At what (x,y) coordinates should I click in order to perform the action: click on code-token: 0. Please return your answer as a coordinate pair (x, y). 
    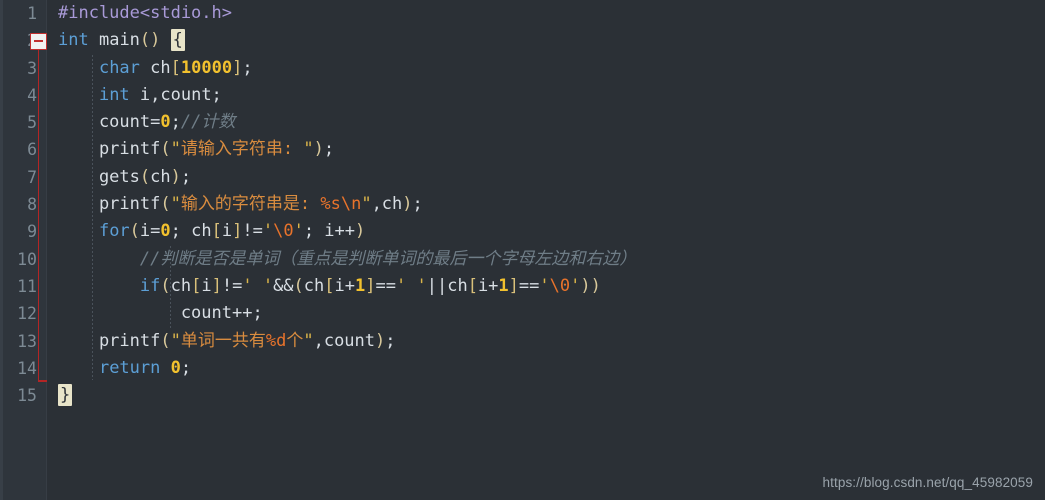
    Looking at the image, I should click on (165, 231).